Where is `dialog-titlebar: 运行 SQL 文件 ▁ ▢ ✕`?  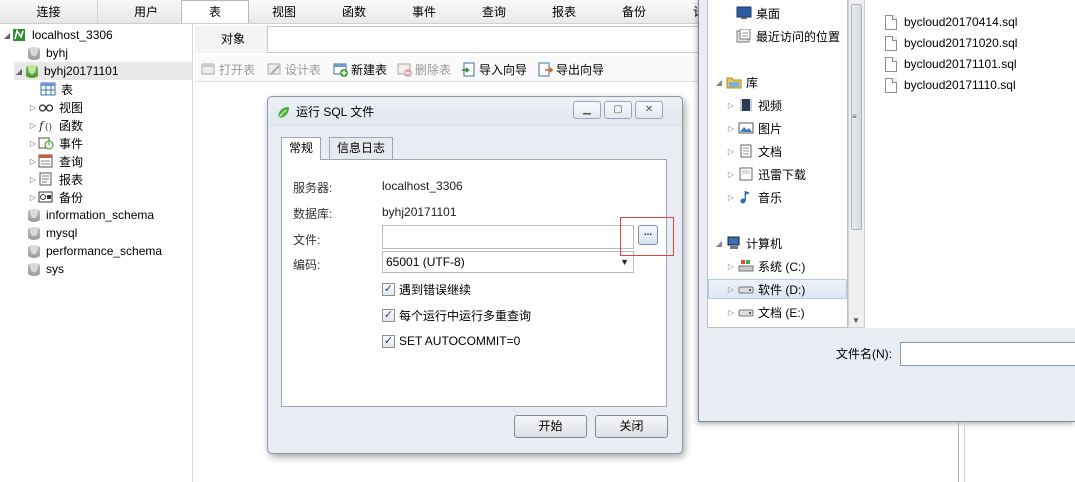 dialog-titlebar: 运行 SQL 文件 ▁ ▢ ✕ is located at coordinates (475, 112).